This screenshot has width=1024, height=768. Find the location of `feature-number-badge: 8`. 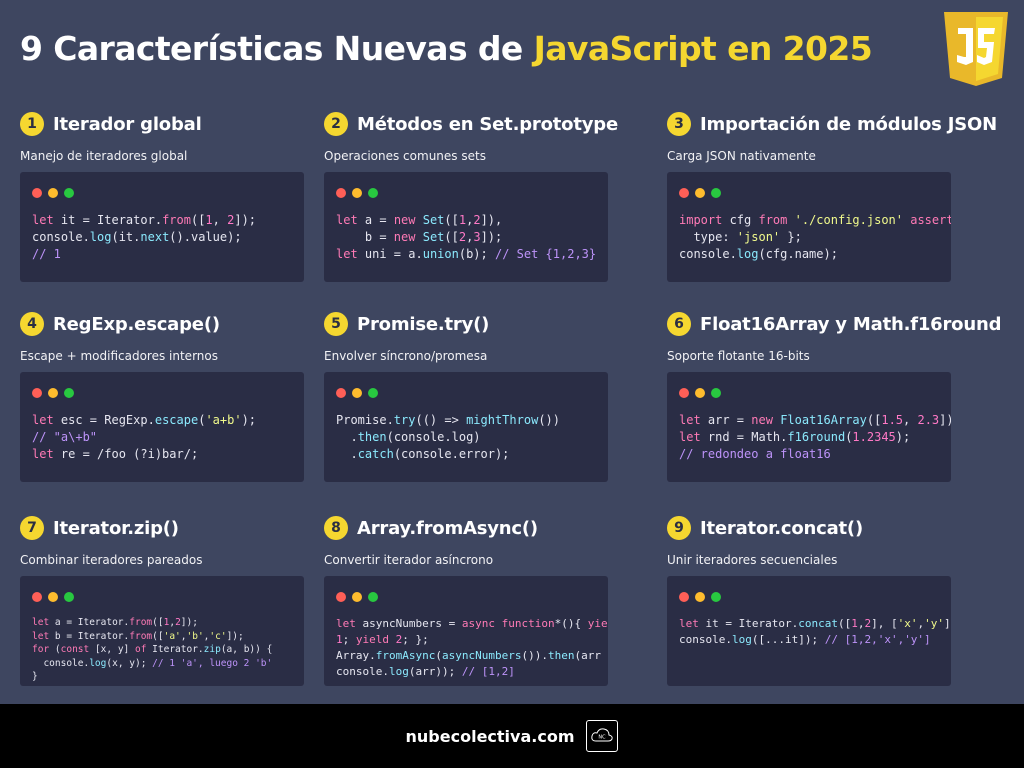

feature-number-badge: 8 is located at coordinates (336, 528).